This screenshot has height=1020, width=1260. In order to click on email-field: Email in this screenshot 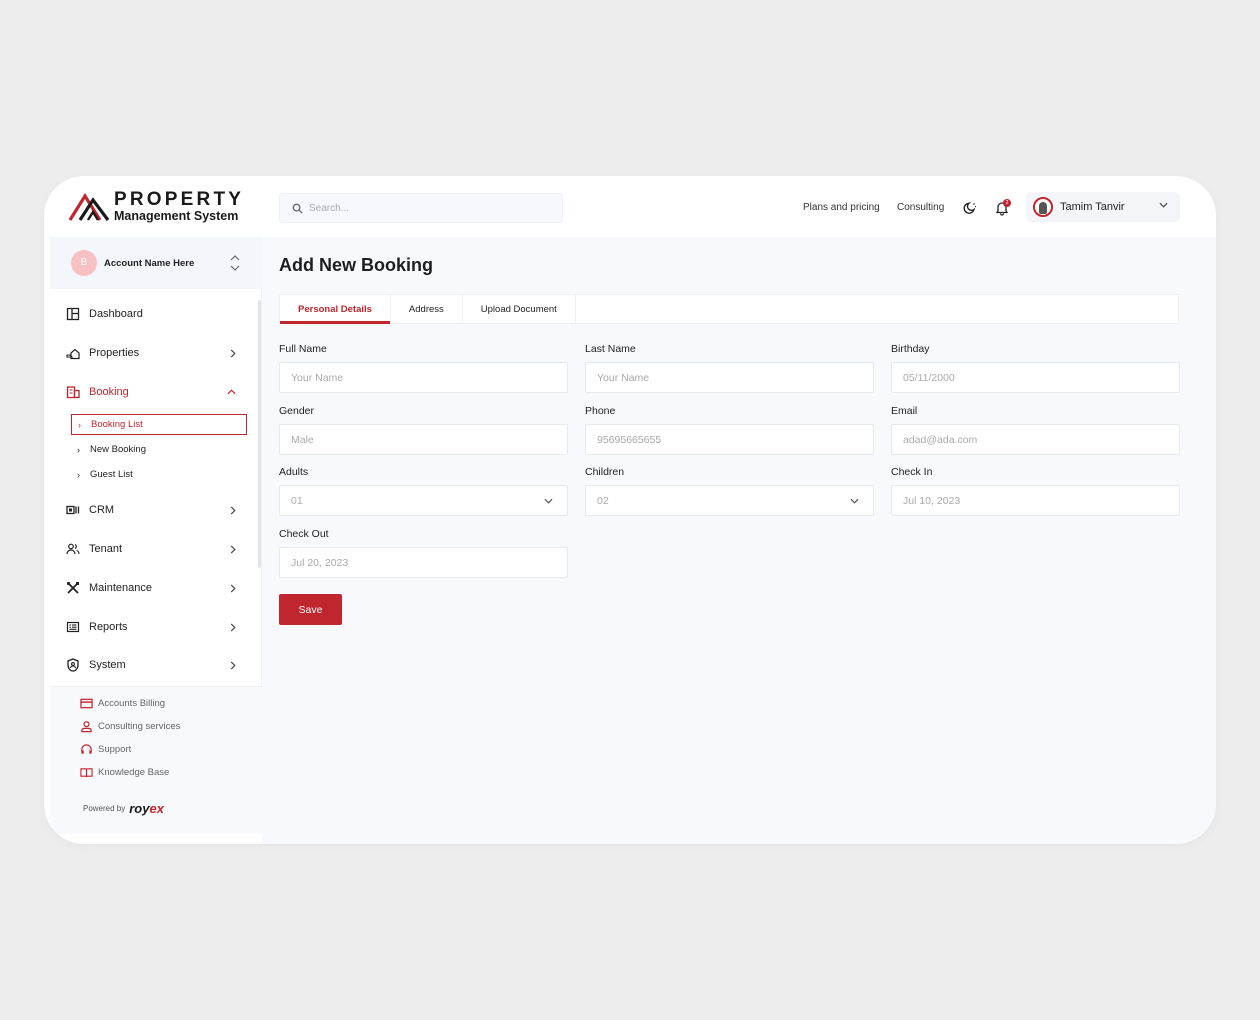, I will do `click(1035, 430)`.